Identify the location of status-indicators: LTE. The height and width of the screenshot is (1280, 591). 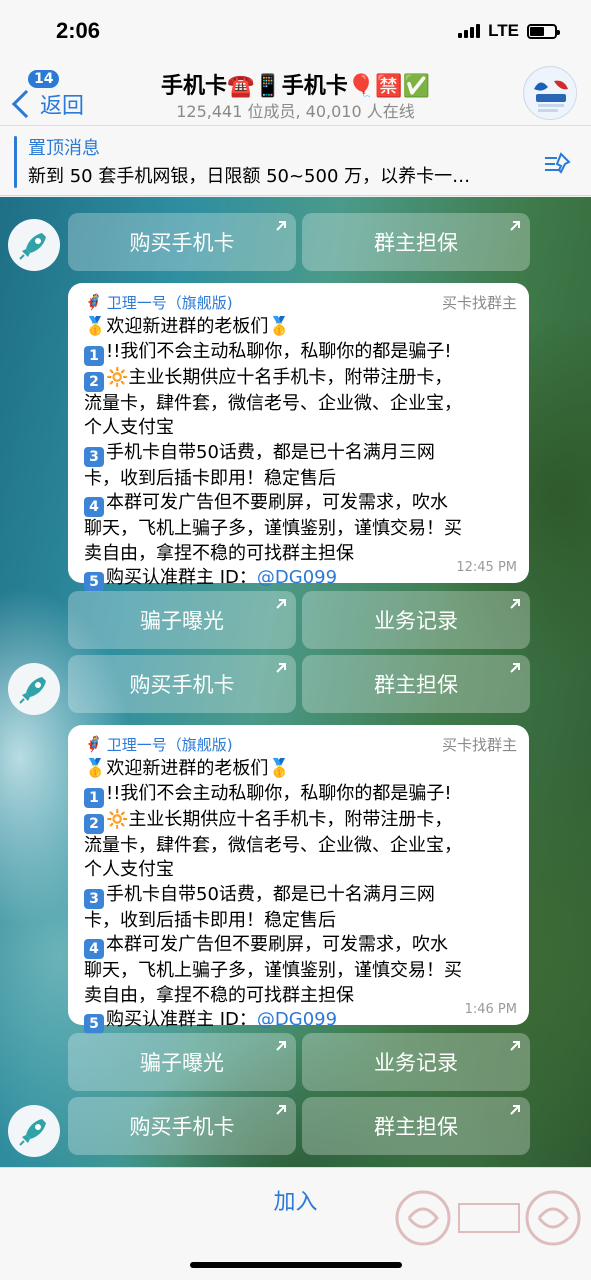
(509, 31).